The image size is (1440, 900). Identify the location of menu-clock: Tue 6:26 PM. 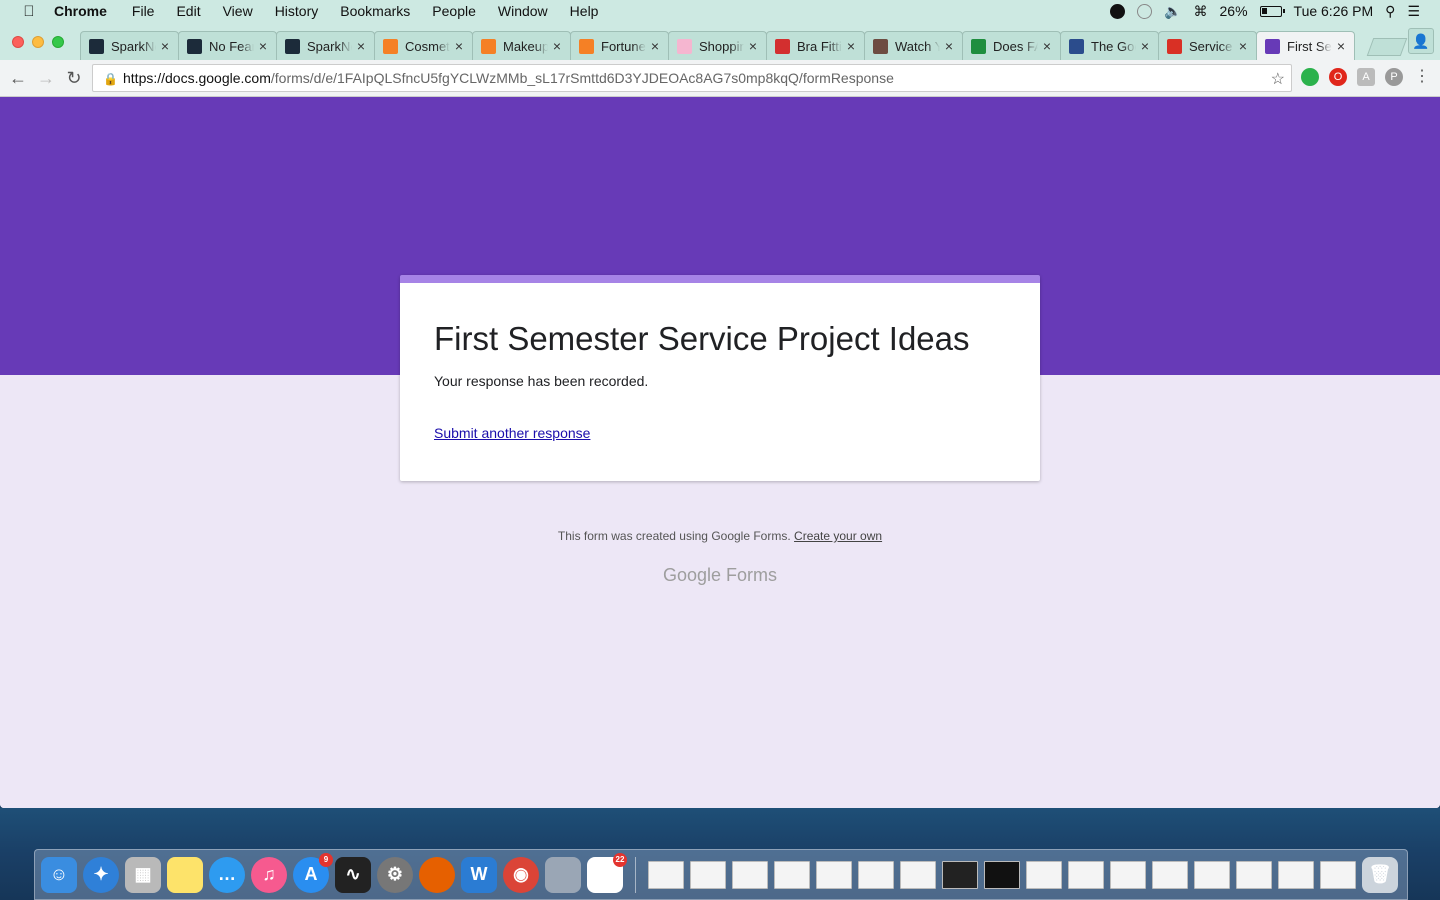
(1334, 11).